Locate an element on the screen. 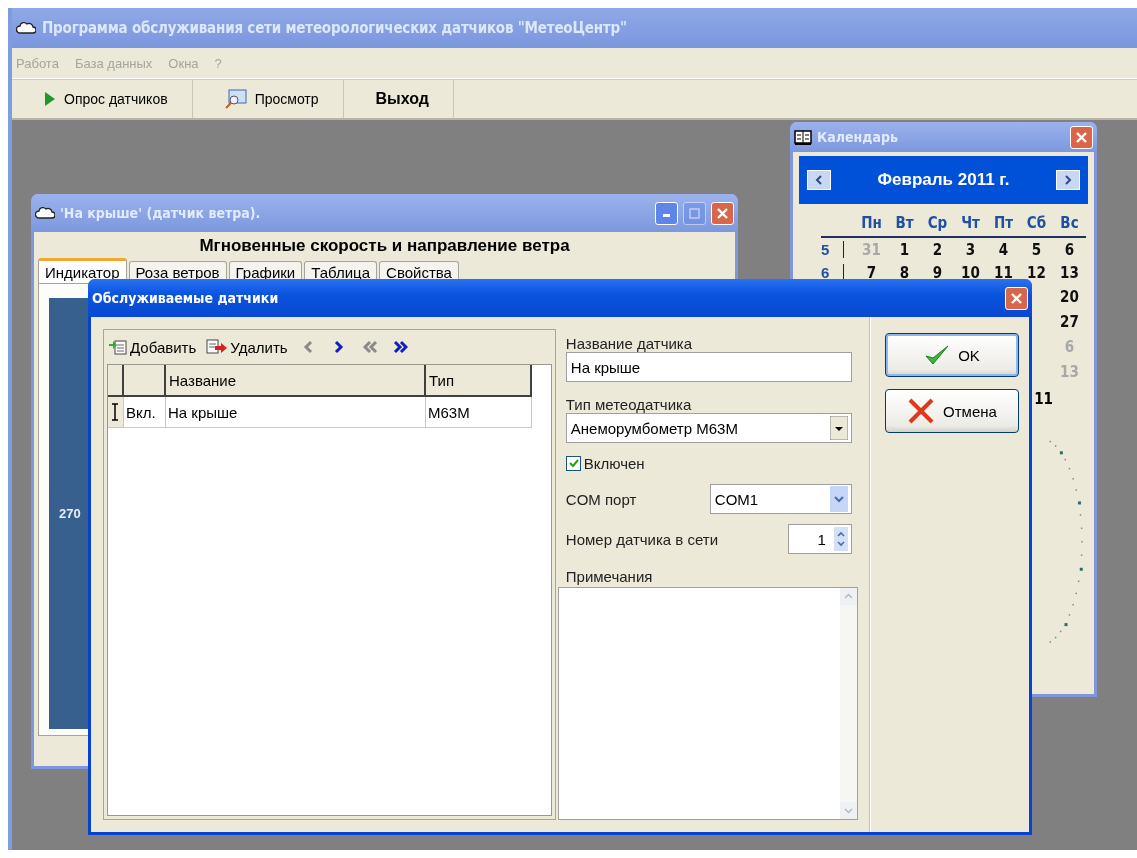 Image resolution: width=1137 pixels, height=858 pixels. day-cell: 20 is located at coordinates (1069, 296).